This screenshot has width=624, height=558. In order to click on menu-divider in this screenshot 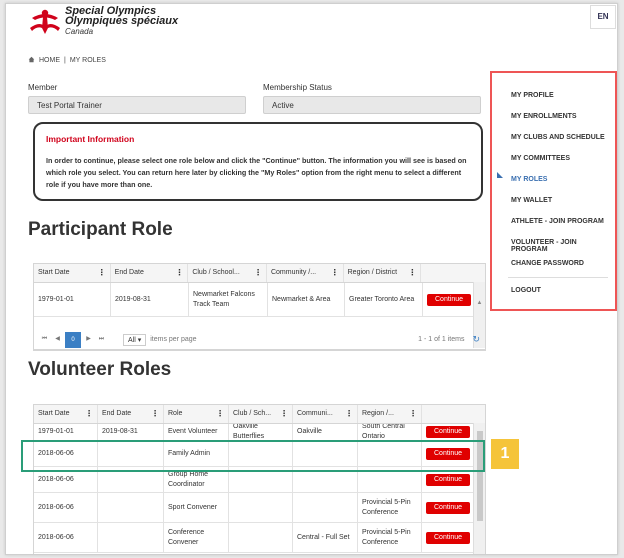, I will do `click(558, 277)`.